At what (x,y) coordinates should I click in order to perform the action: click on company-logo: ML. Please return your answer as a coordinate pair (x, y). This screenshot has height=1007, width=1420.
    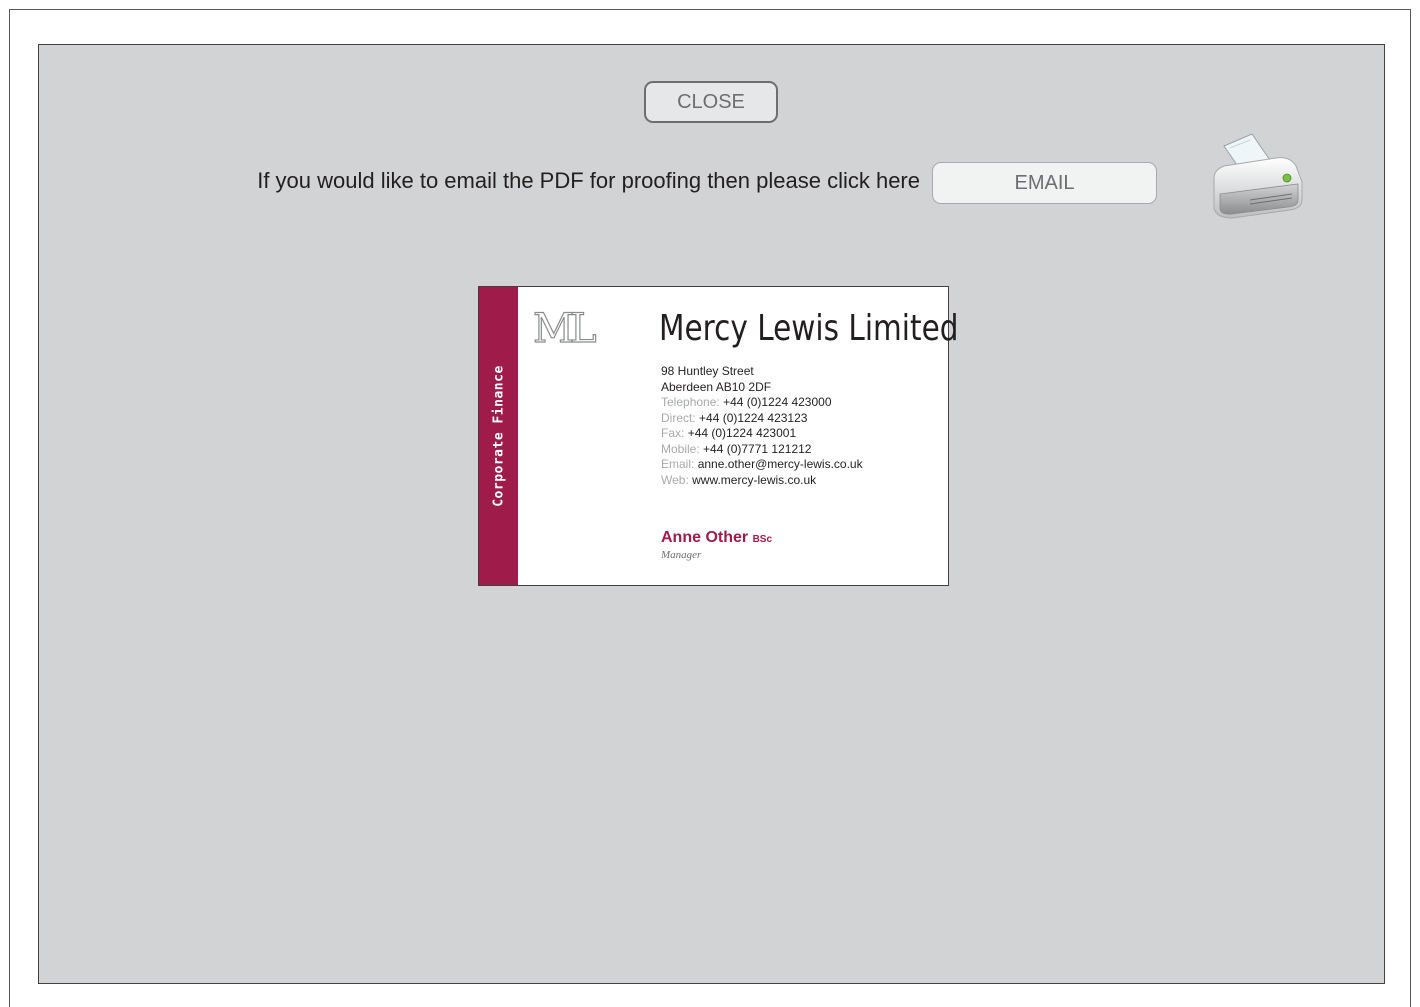
    Looking at the image, I should click on (564, 329).